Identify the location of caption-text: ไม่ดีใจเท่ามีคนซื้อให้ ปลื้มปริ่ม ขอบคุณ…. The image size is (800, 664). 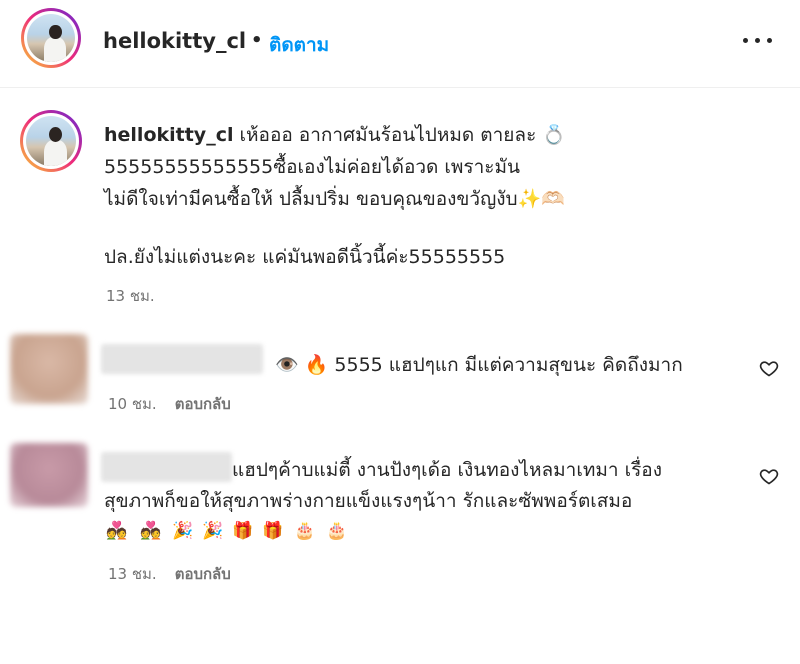
(334, 199).